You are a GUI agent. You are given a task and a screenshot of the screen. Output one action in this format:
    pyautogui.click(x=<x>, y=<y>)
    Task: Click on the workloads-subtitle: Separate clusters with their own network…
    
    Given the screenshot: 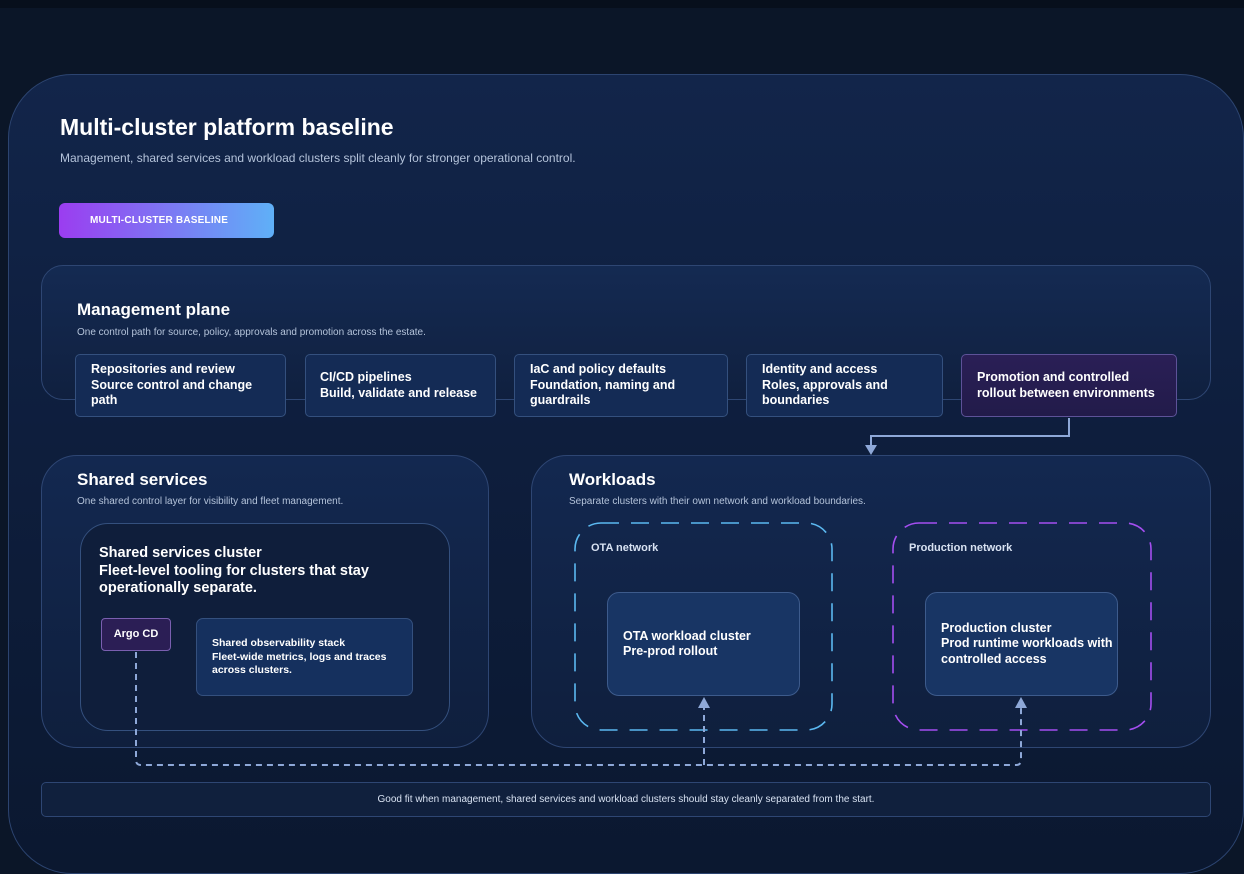 What is the action you would take?
    pyautogui.click(x=717, y=501)
    